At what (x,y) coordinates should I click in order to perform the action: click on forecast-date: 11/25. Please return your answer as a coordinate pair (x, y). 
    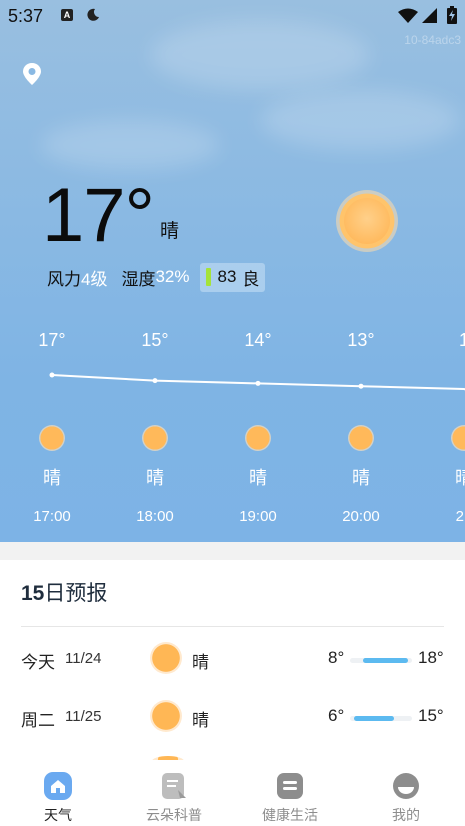
    Looking at the image, I should click on (83, 716).